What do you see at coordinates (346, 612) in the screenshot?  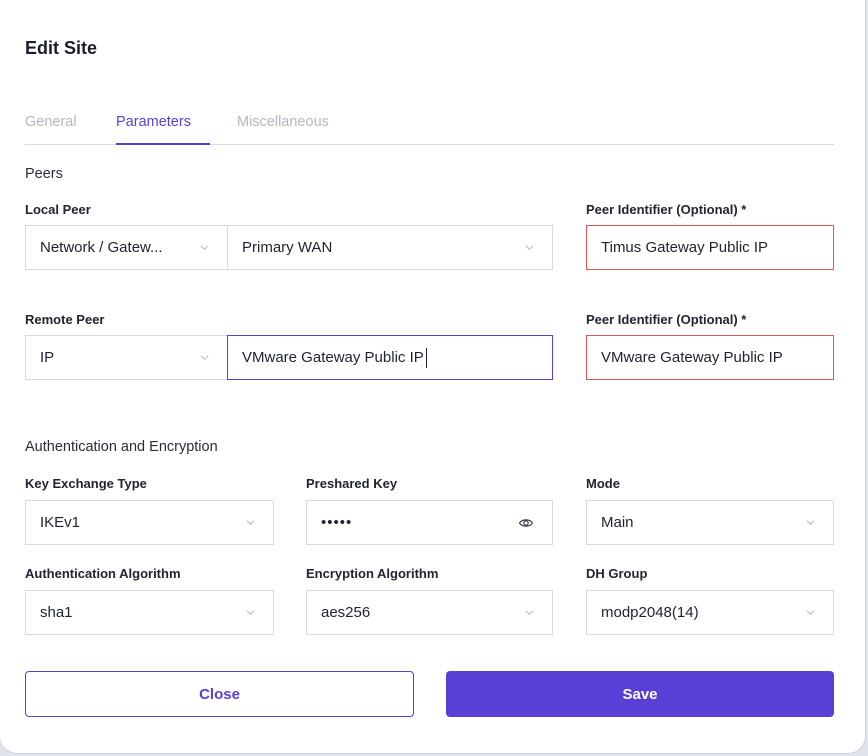 I see `enc-algorithm-value: aes256` at bounding box center [346, 612].